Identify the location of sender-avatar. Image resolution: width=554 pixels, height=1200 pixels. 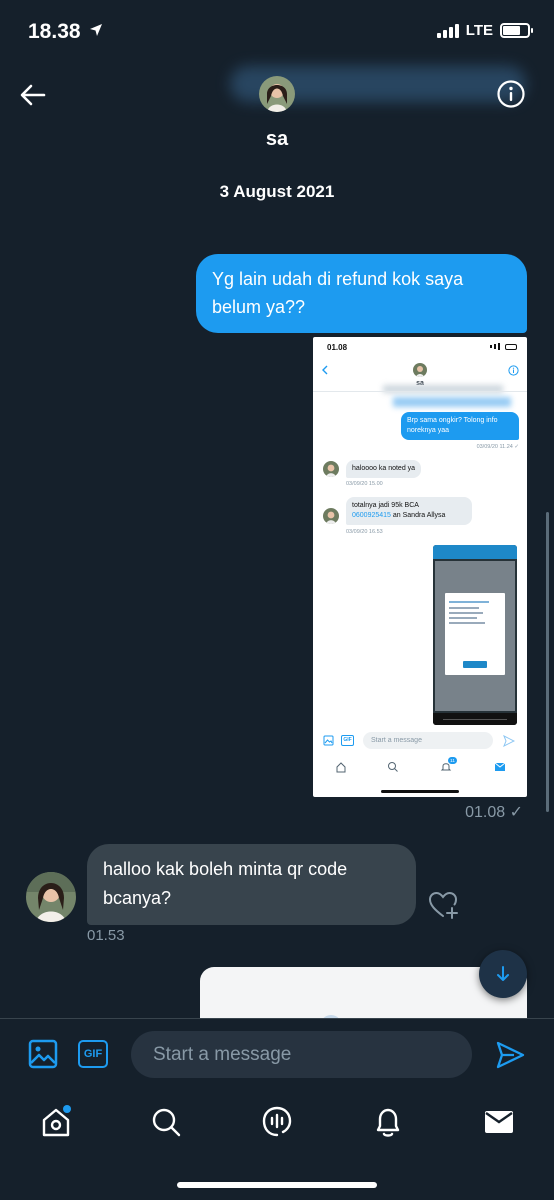
(51, 897).